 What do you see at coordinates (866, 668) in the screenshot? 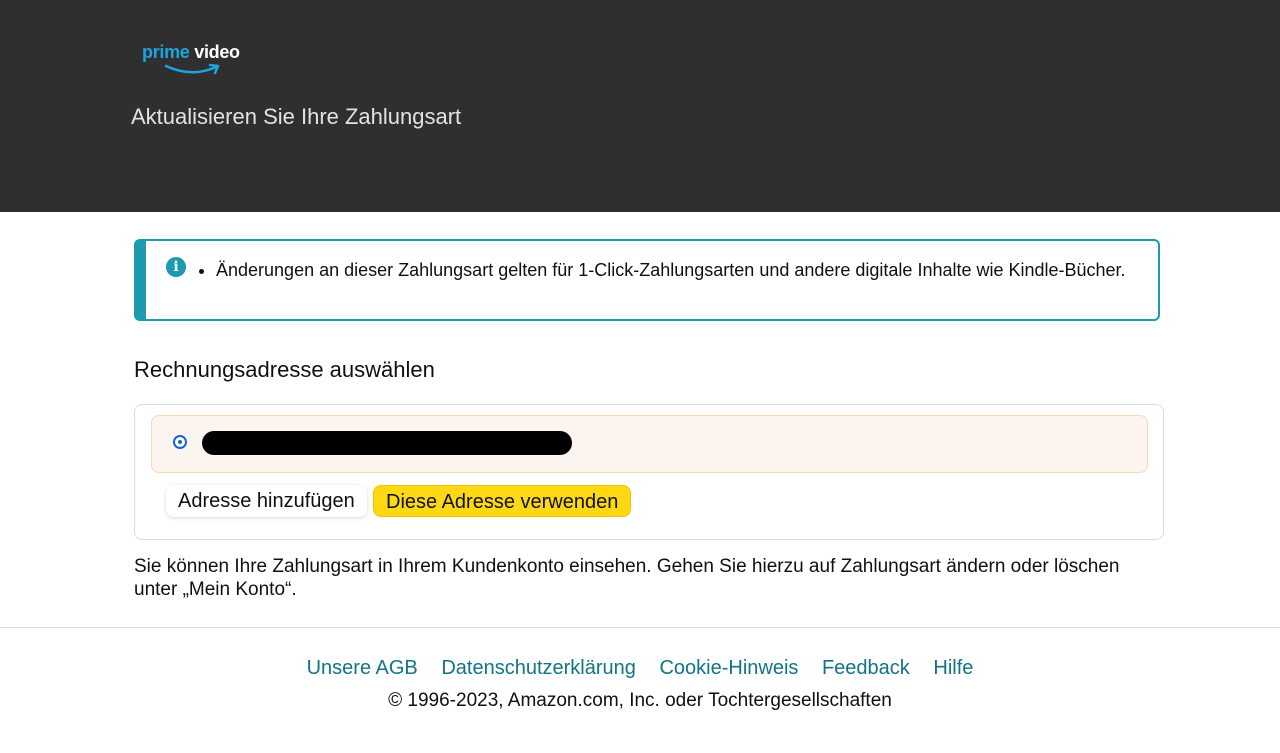
I see `footer-link-feedback: Feedback` at bounding box center [866, 668].